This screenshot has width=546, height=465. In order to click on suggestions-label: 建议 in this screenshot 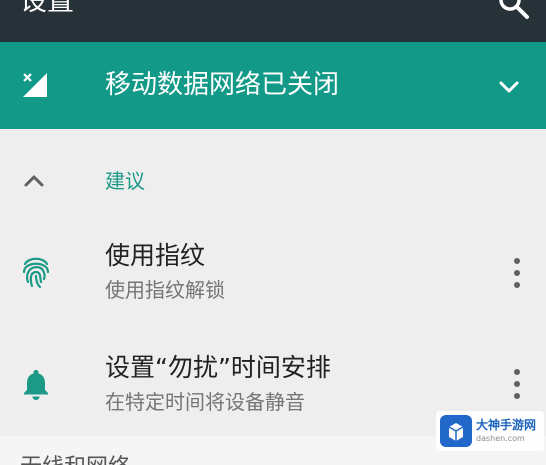, I will do `click(125, 181)`.